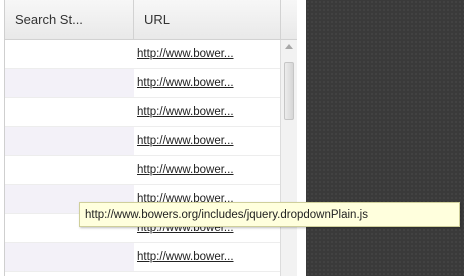 The image size is (464, 276). Describe the element at coordinates (289, 91) in the screenshot. I see `scrollbar-thumb` at that location.